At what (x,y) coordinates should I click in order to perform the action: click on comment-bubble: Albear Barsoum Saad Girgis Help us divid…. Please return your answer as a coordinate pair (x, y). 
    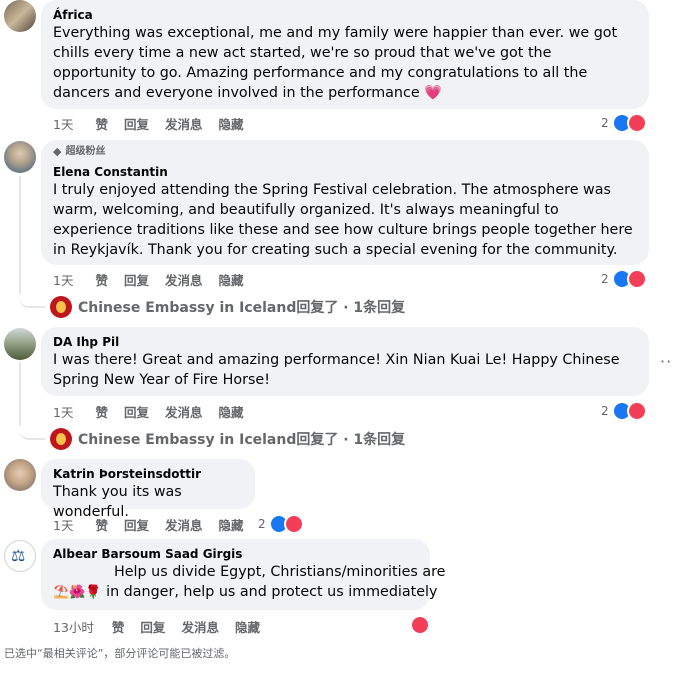
    Looking at the image, I should click on (243, 574).